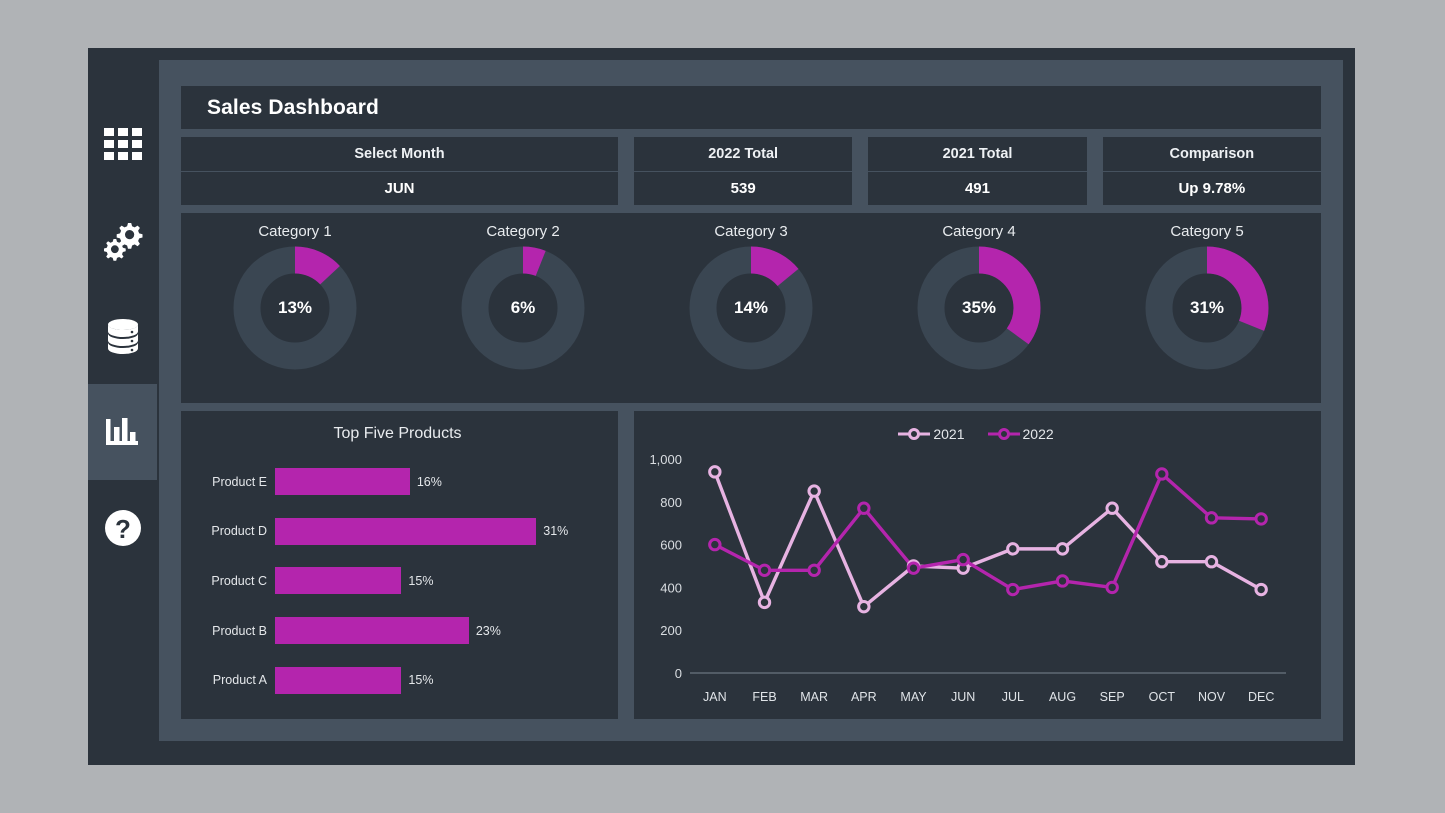 The image size is (1445, 813). What do you see at coordinates (399, 188) in the screenshot?
I see `month-selector-value: JUN` at bounding box center [399, 188].